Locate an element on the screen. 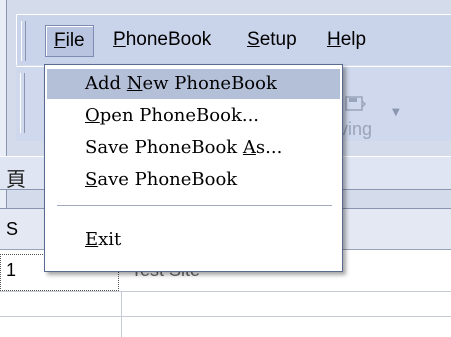  column-header: S is located at coordinates (12, 229).